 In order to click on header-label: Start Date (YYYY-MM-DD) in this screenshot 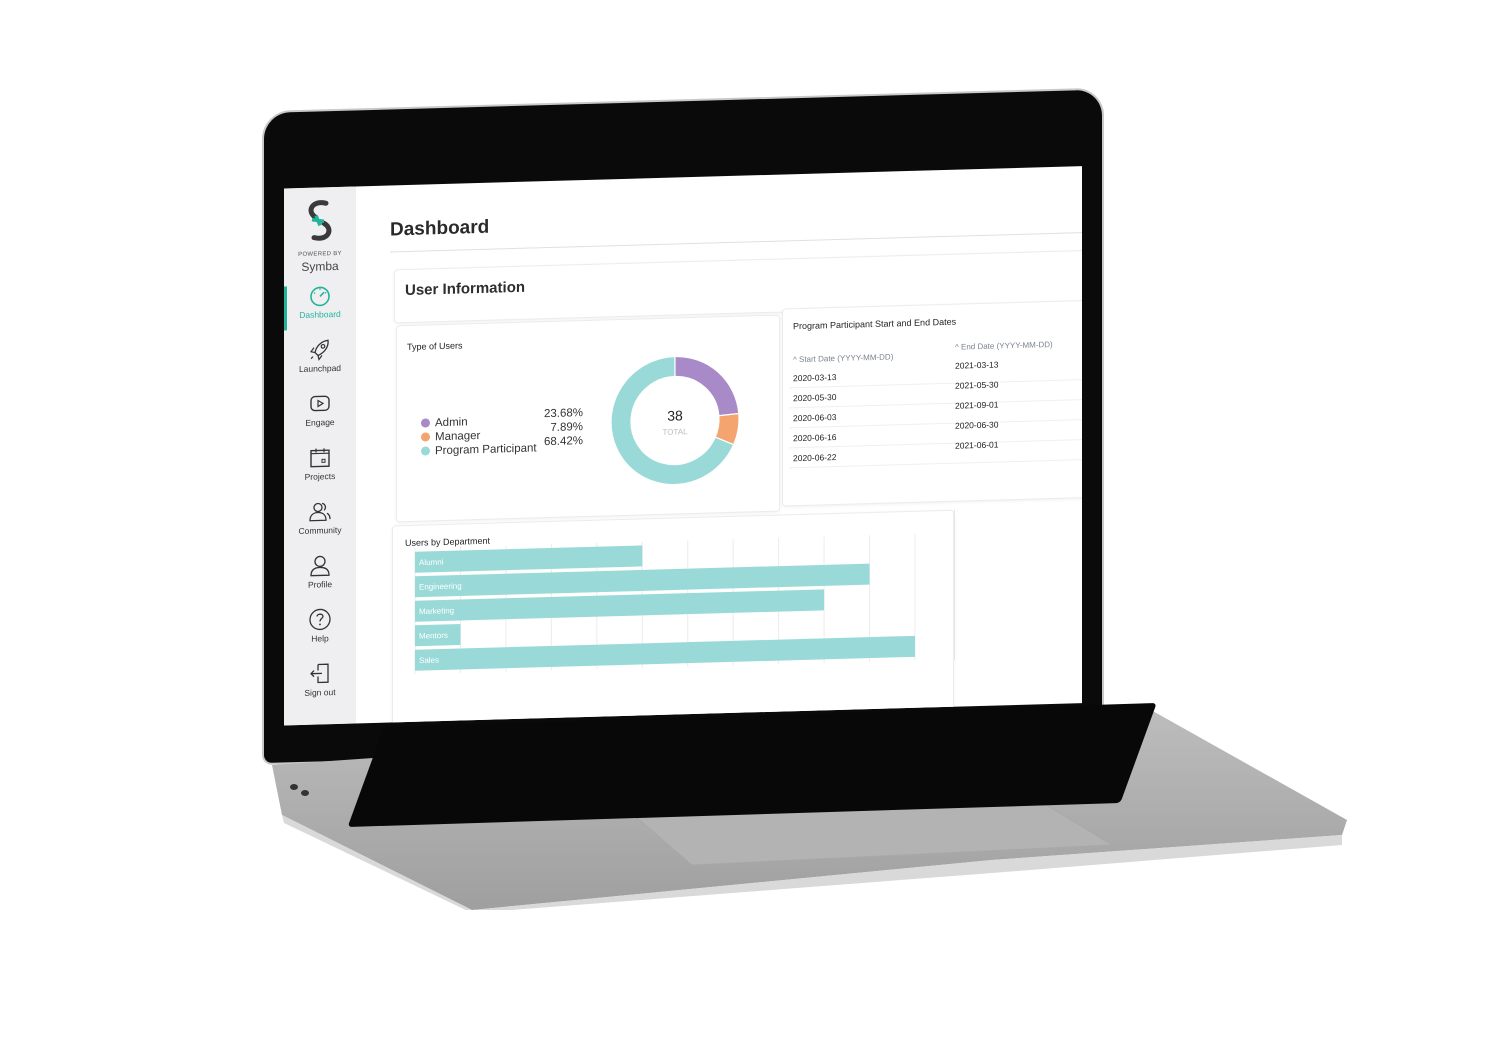, I will do `click(846, 358)`.